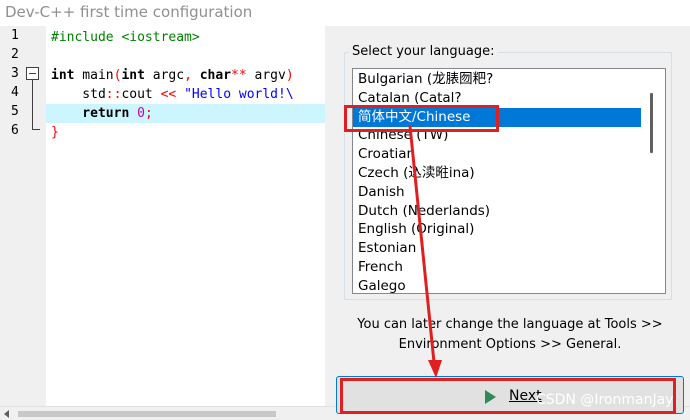 This screenshot has height=420, width=690. Describe the element at coordinates (125, 37) in the screenshot. I see `code-token: #include <iostream>` at that location.